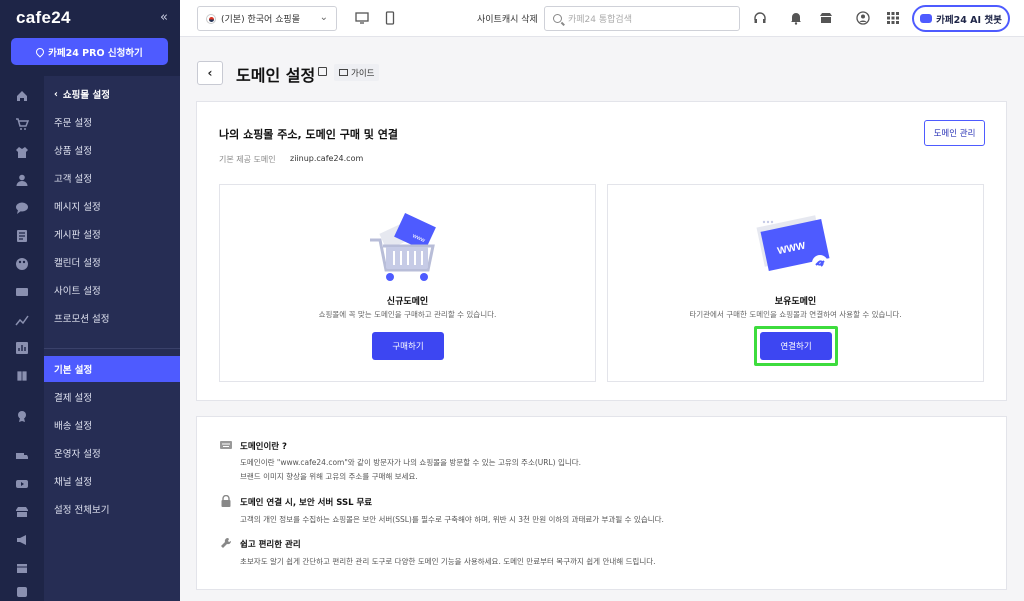 The image size is (1024, 601). I want to click on bookmark-icon, so click(322, 71).